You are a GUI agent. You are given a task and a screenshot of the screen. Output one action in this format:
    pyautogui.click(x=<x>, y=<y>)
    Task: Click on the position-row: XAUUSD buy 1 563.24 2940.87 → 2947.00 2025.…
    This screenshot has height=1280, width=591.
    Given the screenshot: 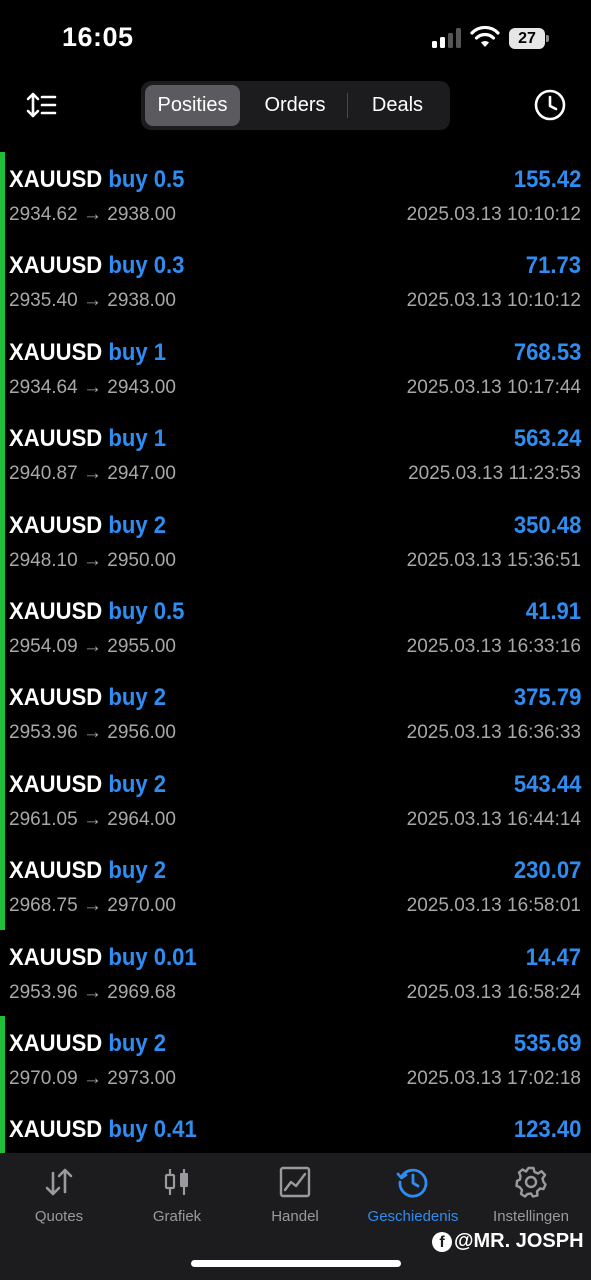 What is the action you would take?
    pyautogui.click(x=295, y=454)
    